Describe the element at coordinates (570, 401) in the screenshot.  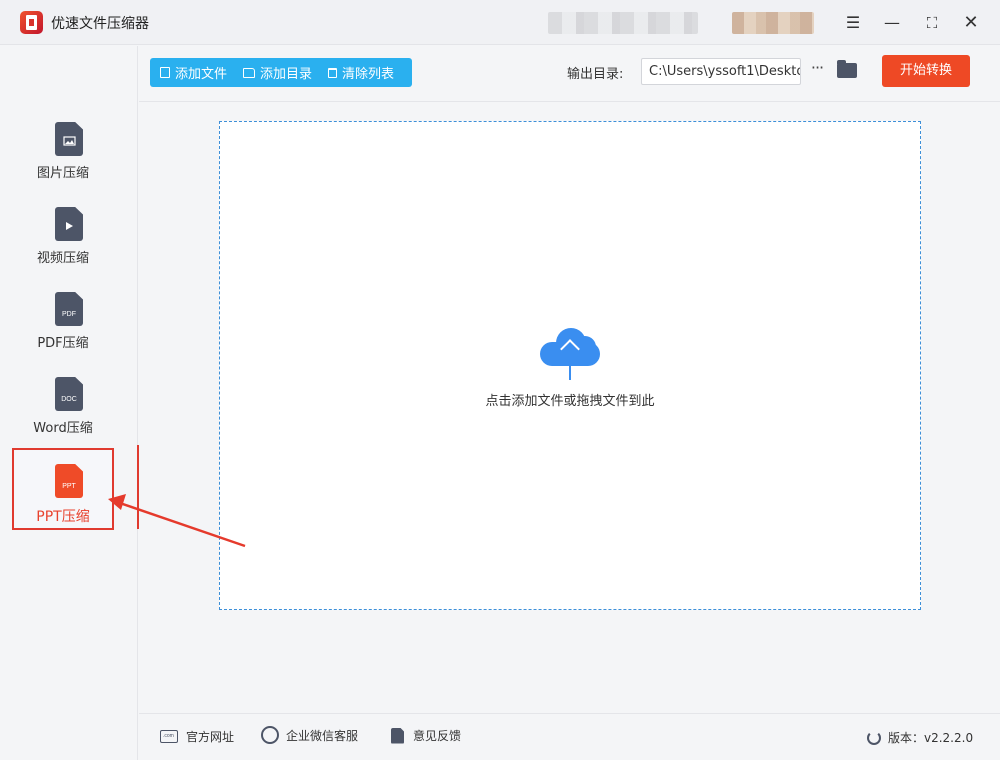
I see `dropzone-hint: 点击添加文件或拖拽文件到此` at that location.